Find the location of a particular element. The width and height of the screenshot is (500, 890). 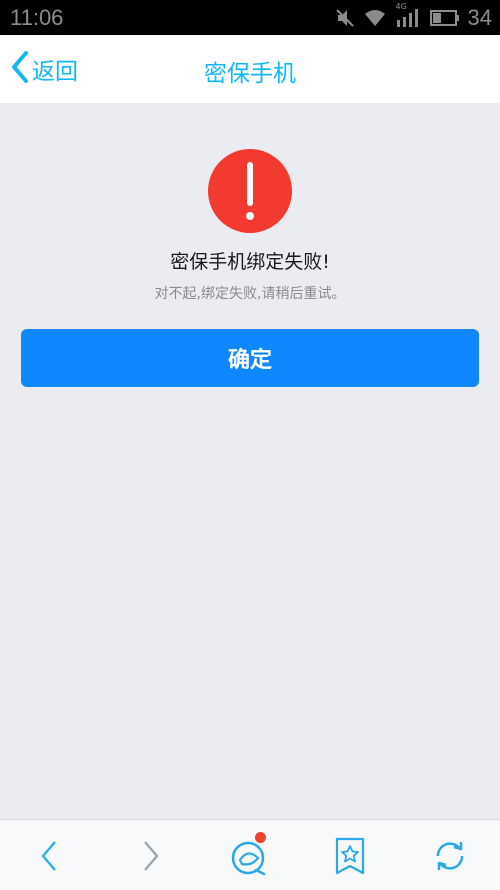

back-arrow-icon is located at coordinates (50, 856).